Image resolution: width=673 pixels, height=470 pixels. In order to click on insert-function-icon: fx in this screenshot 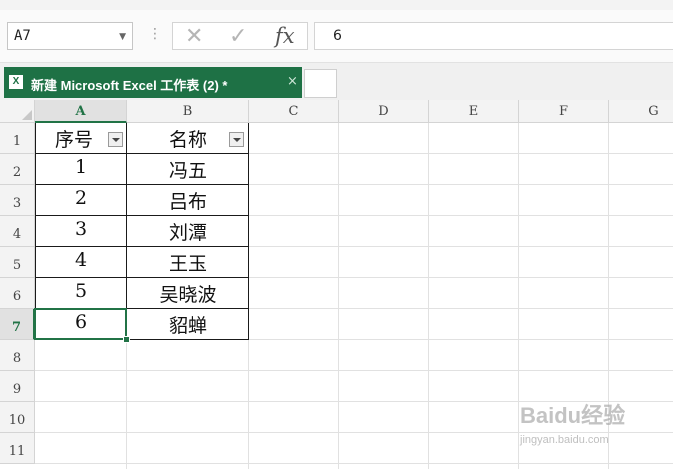, I will do `click(285, 36)`.